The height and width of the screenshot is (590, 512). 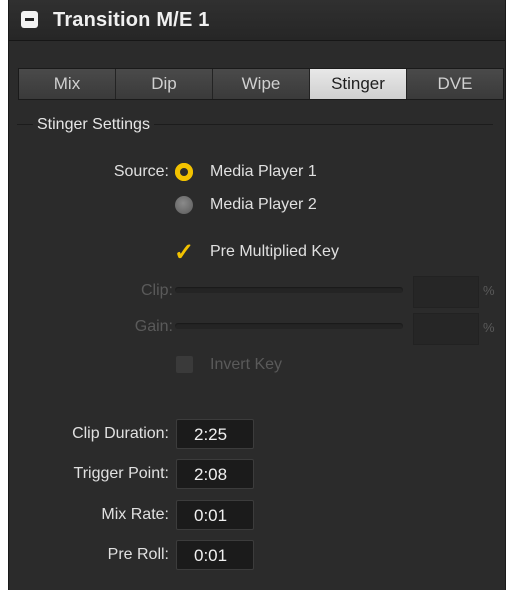 What do you see at coordinates (135, 514) in the screenshot?
I see `mix-rate-label: Mix Rate:` at bounding box center [135, 514].